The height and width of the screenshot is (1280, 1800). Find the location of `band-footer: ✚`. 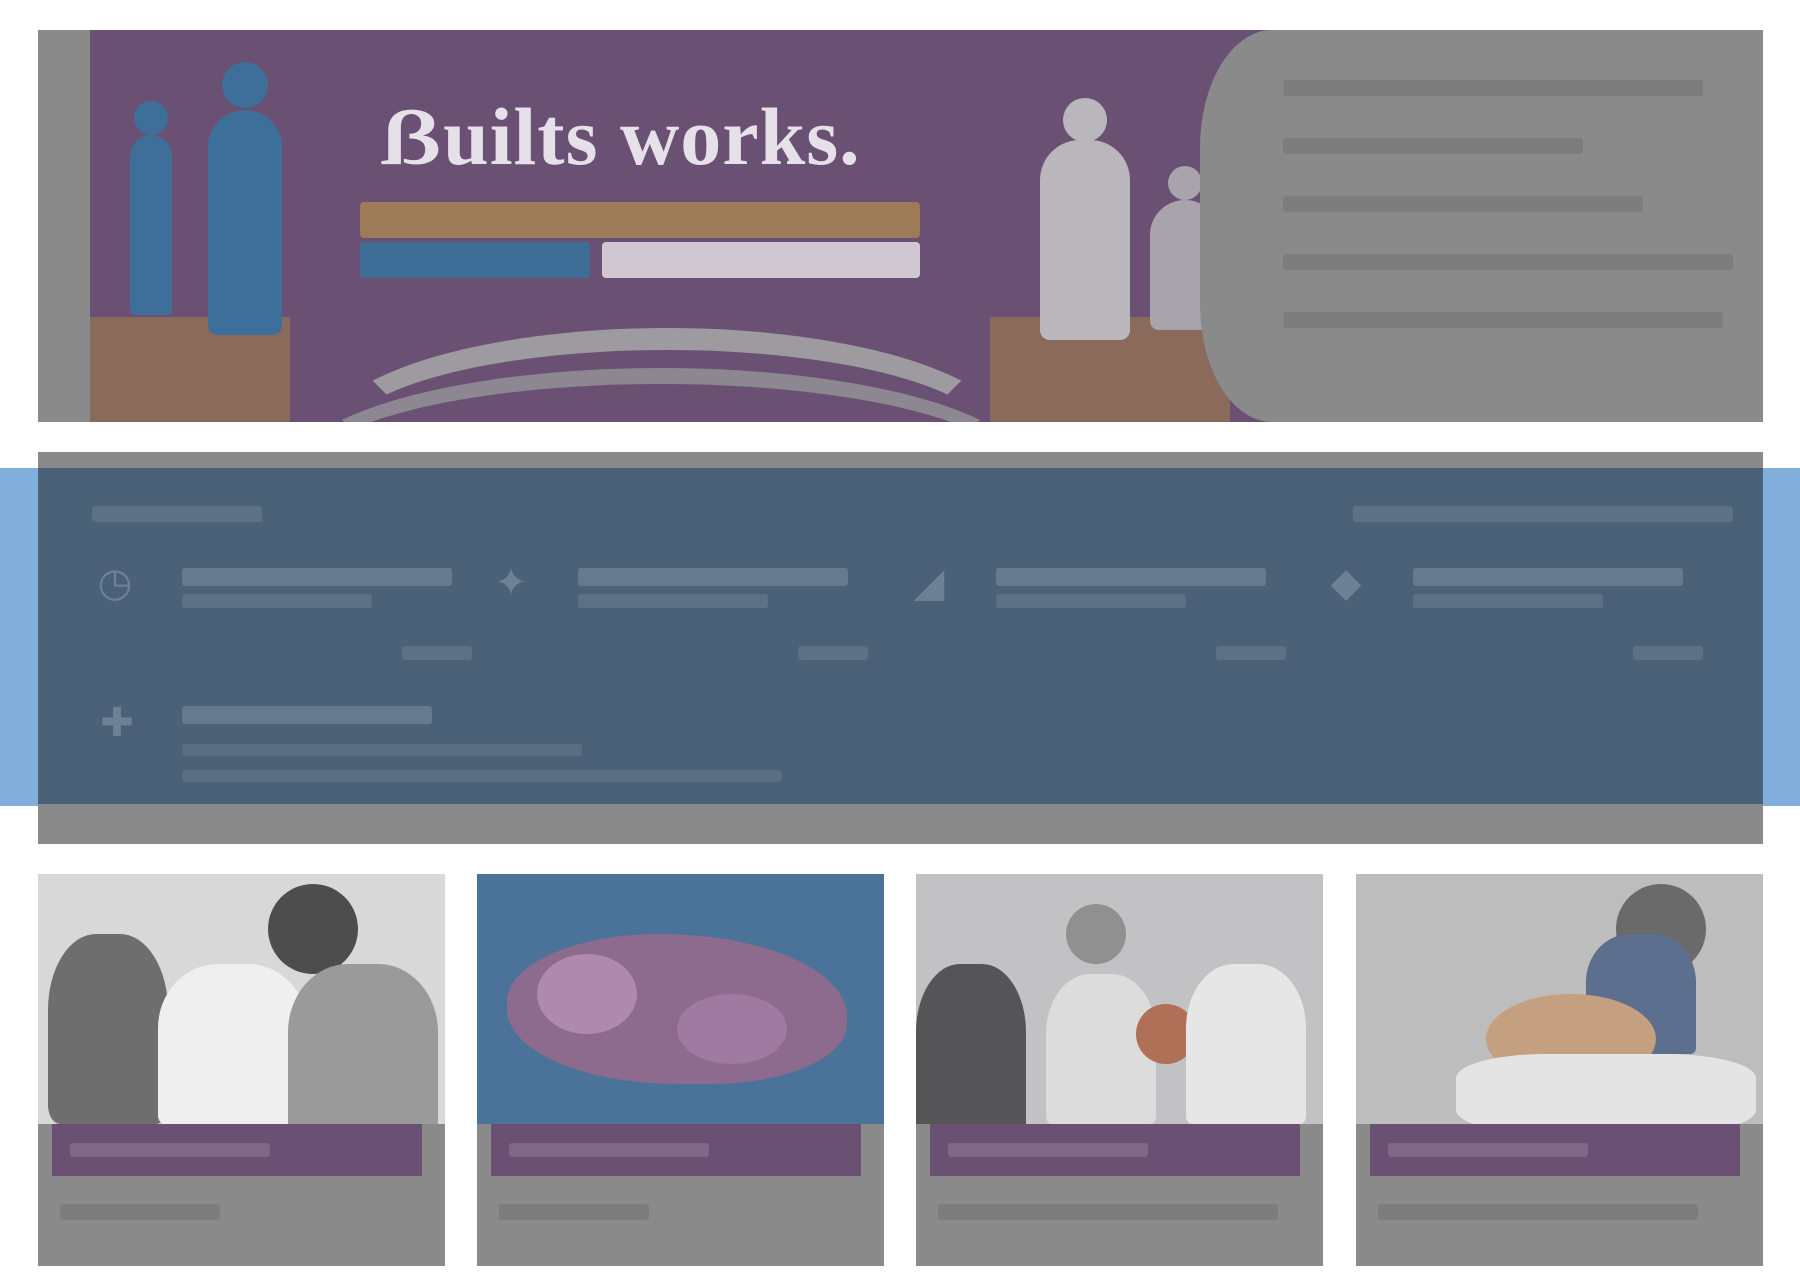

band-footer: ✚ is located at coordinates (492, 748).